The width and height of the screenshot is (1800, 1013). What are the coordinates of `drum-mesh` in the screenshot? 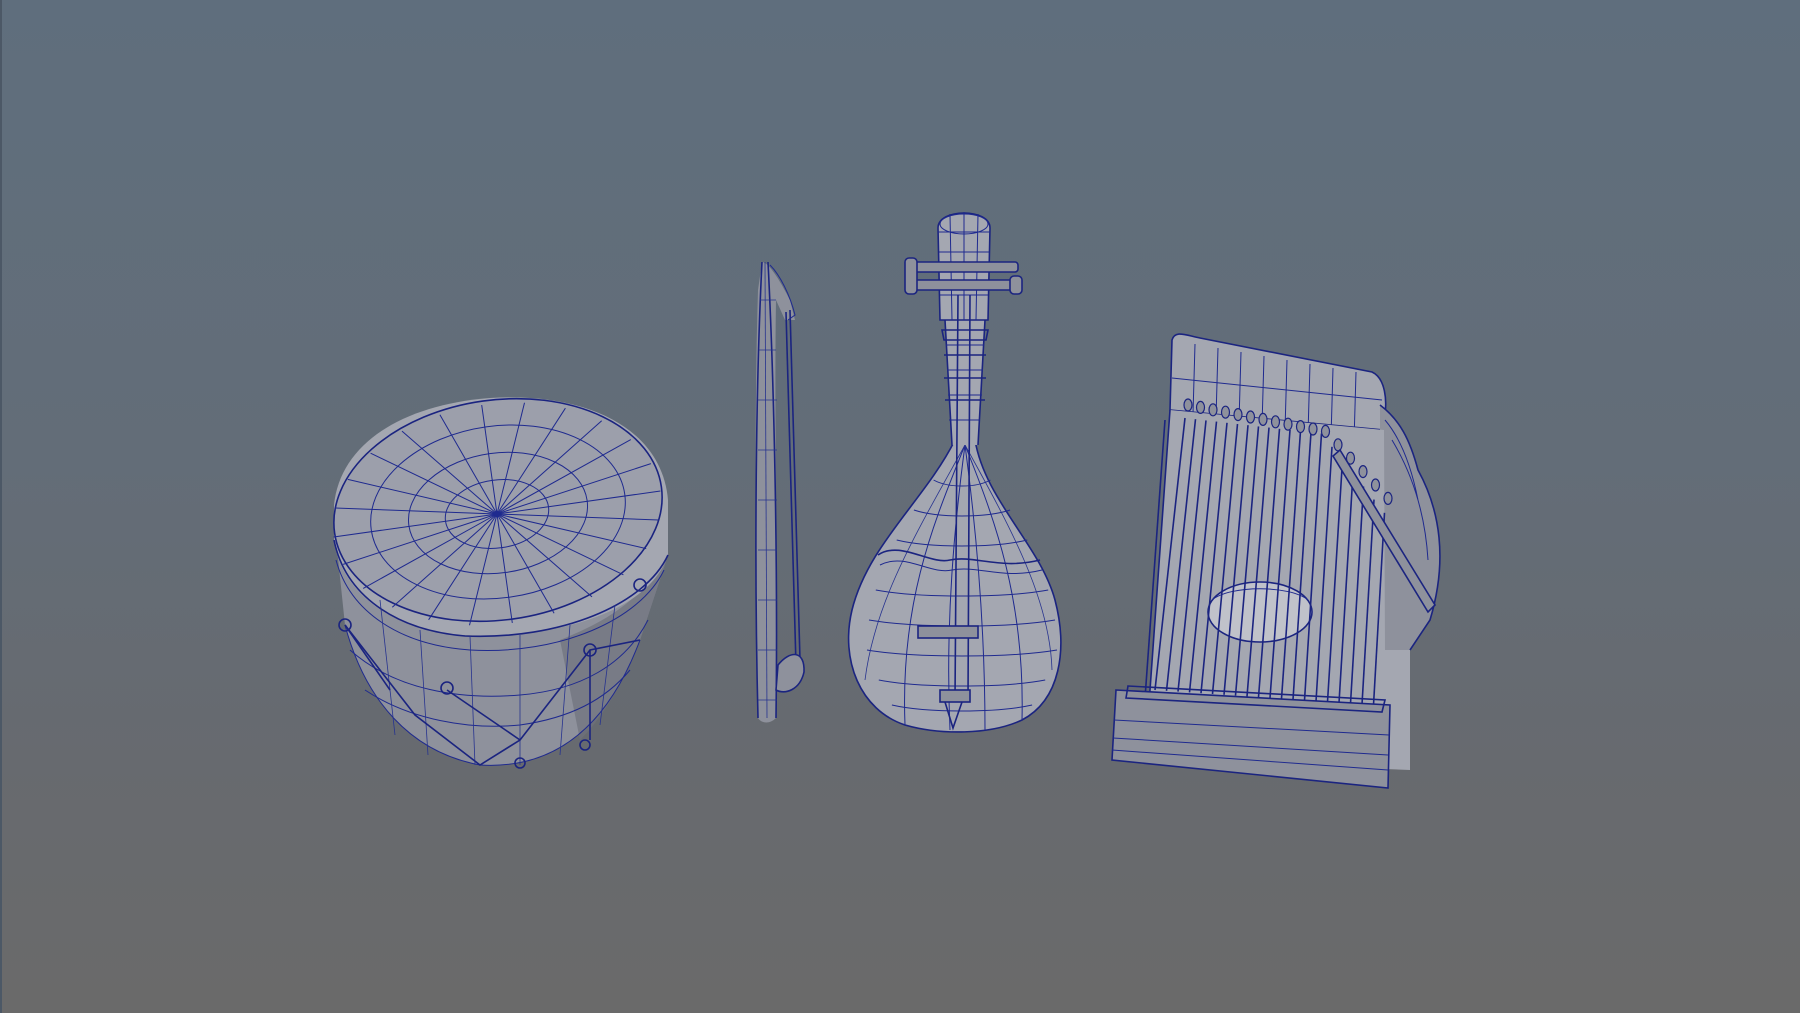 It's located at (497, 573).